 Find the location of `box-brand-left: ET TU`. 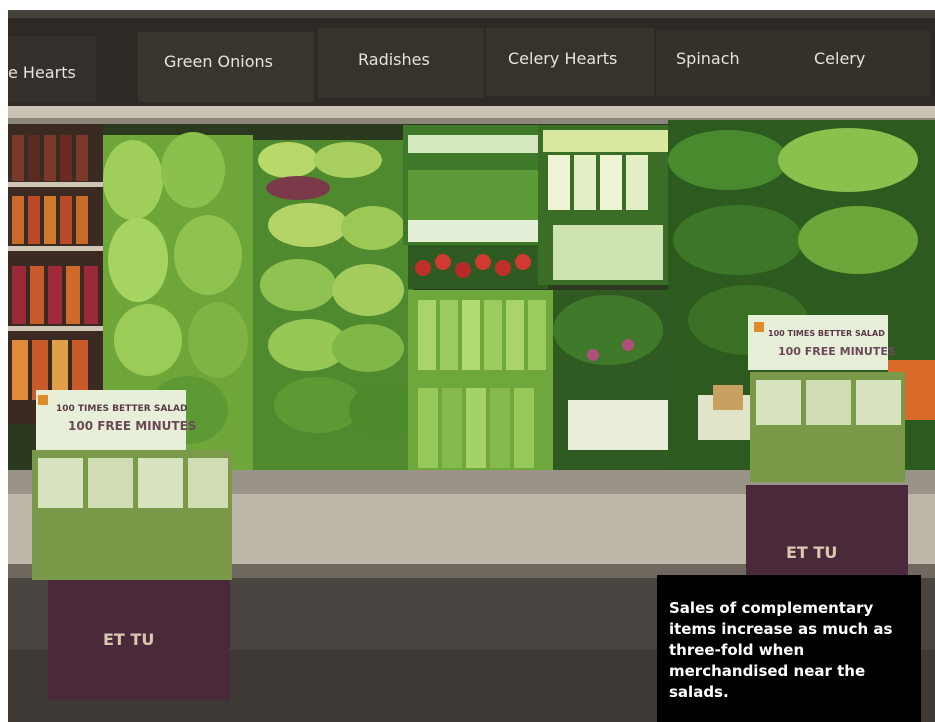

box-brand-left: ET TU is located at coordinates (128, 639).